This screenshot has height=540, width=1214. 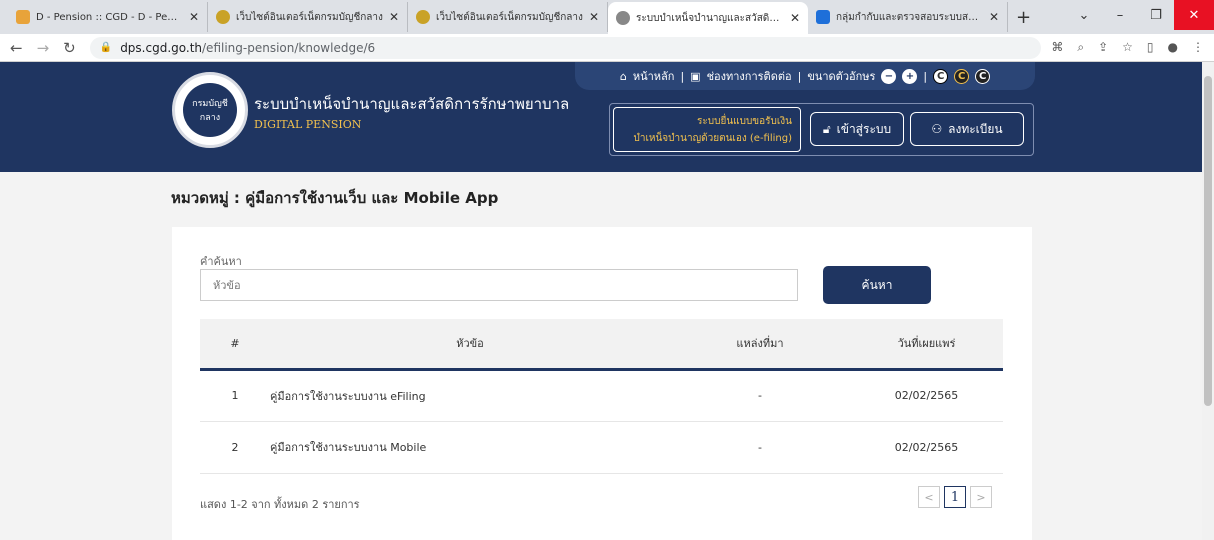 I want to click on share-icon: ⇪, so click(x=1103, y=47).